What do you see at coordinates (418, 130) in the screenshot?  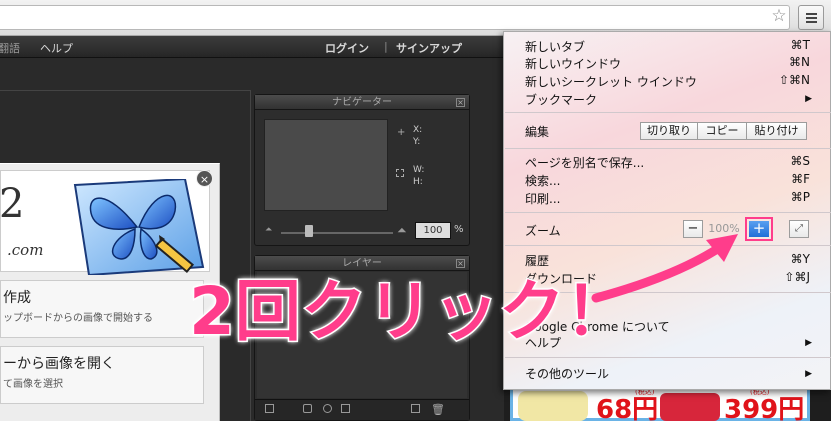 I see `x-label: X:` at bounding box center [418, 130].